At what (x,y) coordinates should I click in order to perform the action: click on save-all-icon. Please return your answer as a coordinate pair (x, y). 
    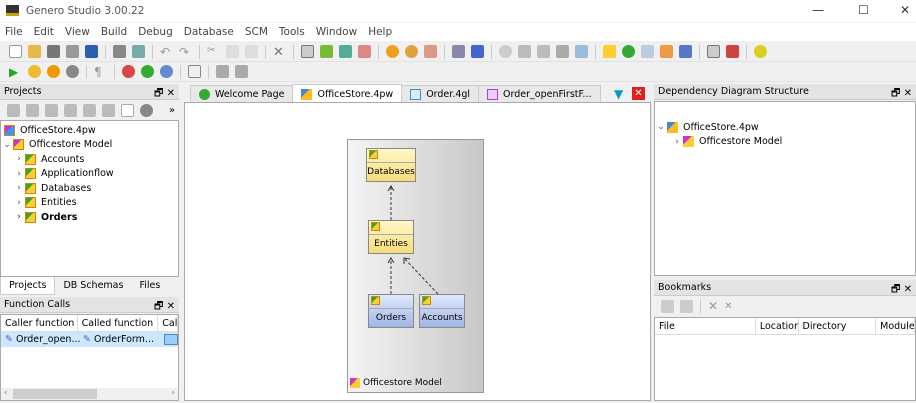
    Looking at the image, I should click on (91, 51).